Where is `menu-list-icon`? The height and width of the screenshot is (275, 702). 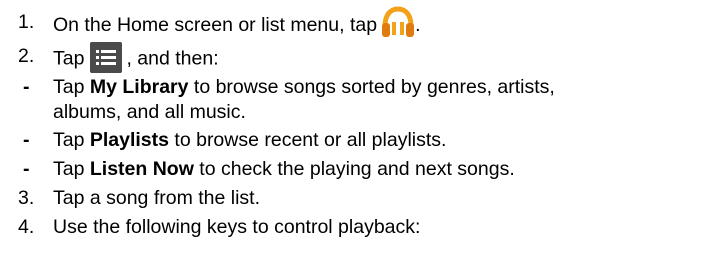 menu-list-icon is located at coordinates (106, 57).